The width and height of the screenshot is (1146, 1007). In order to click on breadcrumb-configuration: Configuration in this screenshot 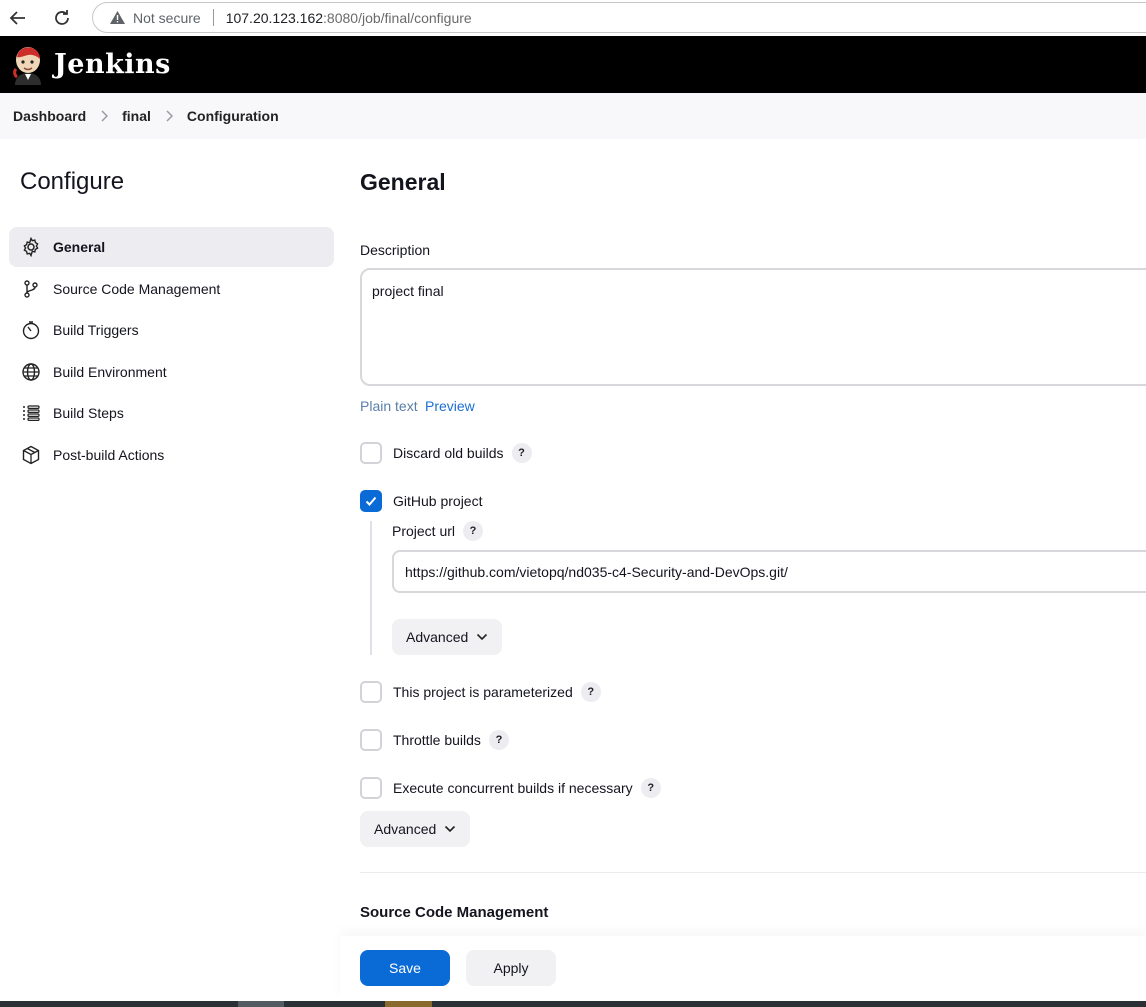, I will do `click(233, 116)`.